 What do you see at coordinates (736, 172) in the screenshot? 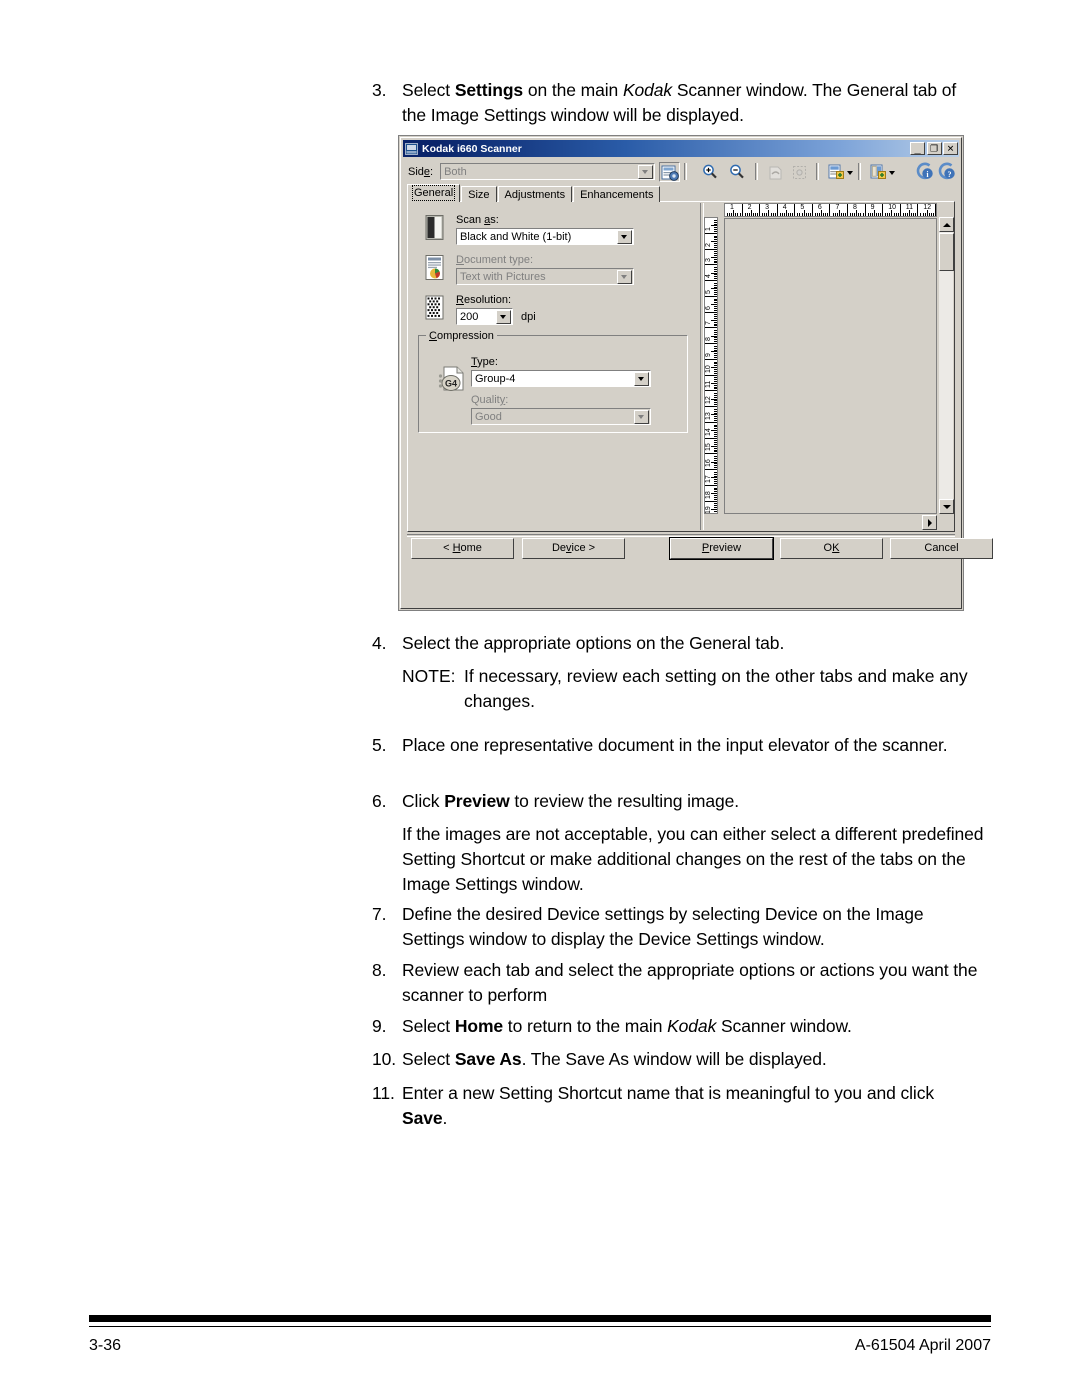
I see `zoom-out-icon` at bounding box center [736, 172].